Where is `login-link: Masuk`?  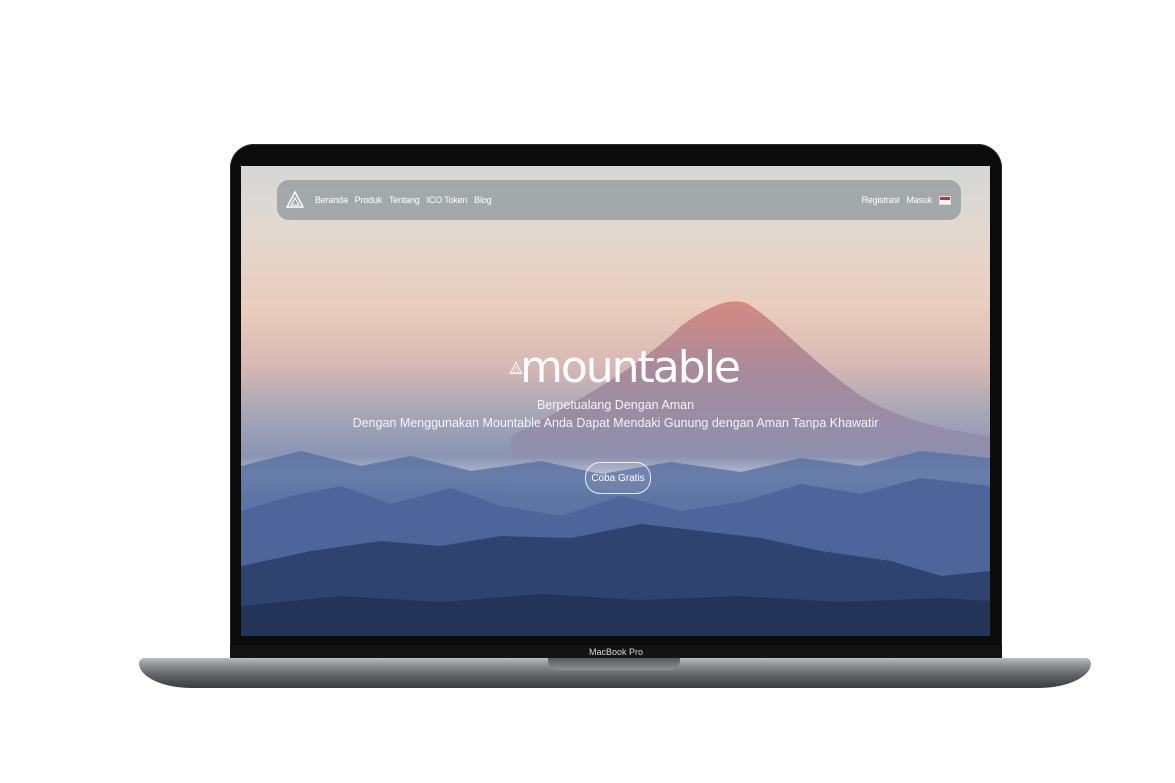 login-link: Masuk is located at coordinates (919, 200).